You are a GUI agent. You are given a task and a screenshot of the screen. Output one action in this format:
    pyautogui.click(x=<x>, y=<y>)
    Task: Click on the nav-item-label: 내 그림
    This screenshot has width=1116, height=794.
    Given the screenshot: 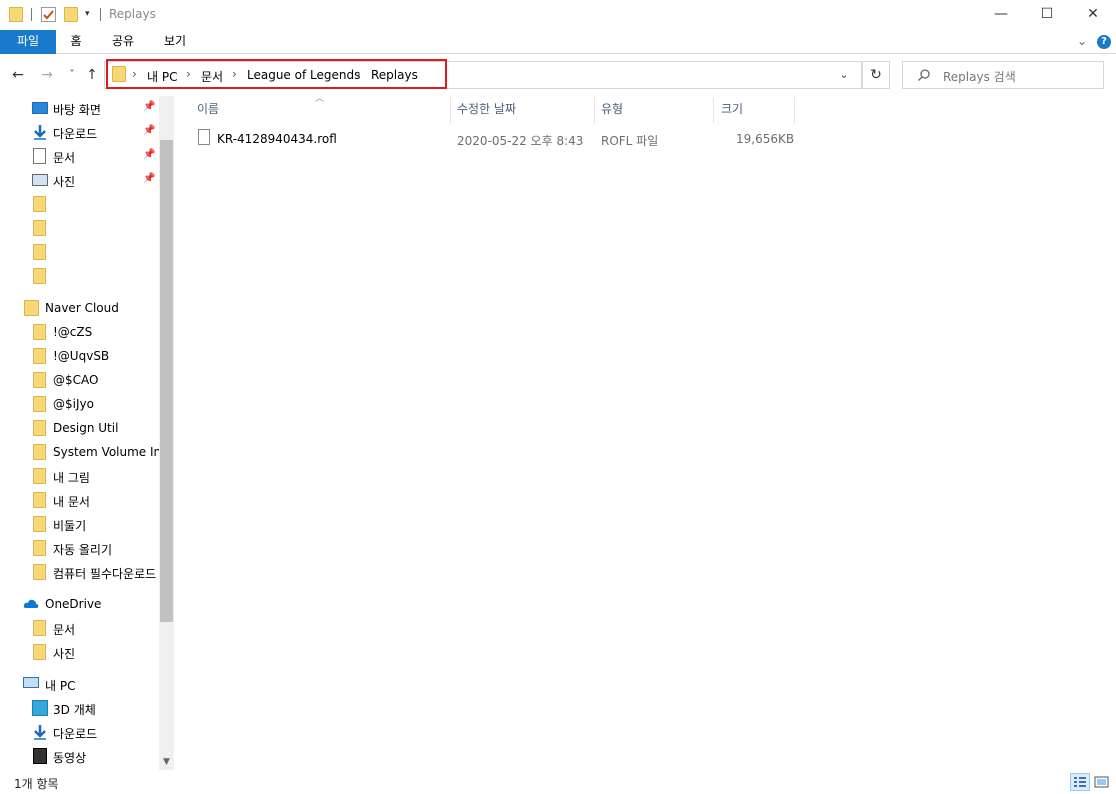 What is the action you would take?
    pyautogui.click(x=71, y=478)
    